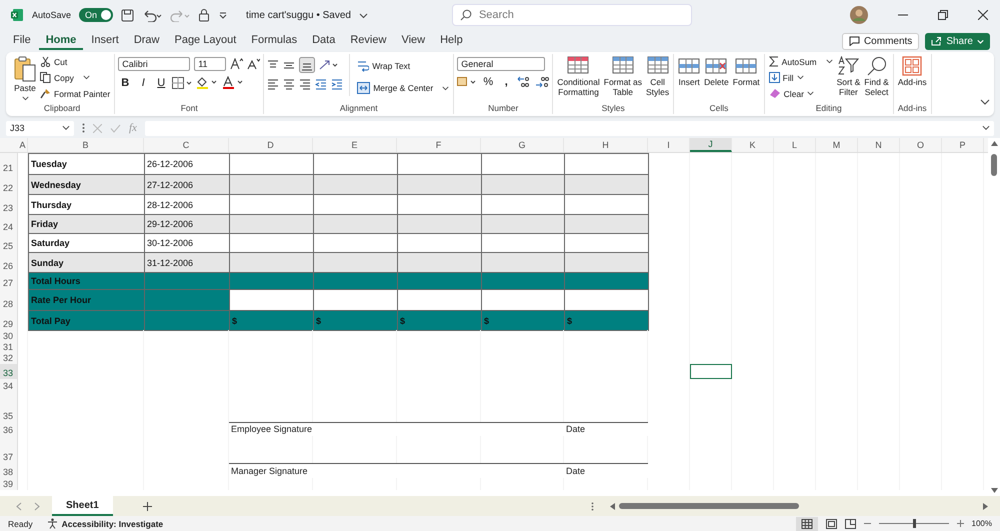 The width and height of the screenshot is (1000, 531). I want to click on zoom-handle, so click(914, 523).